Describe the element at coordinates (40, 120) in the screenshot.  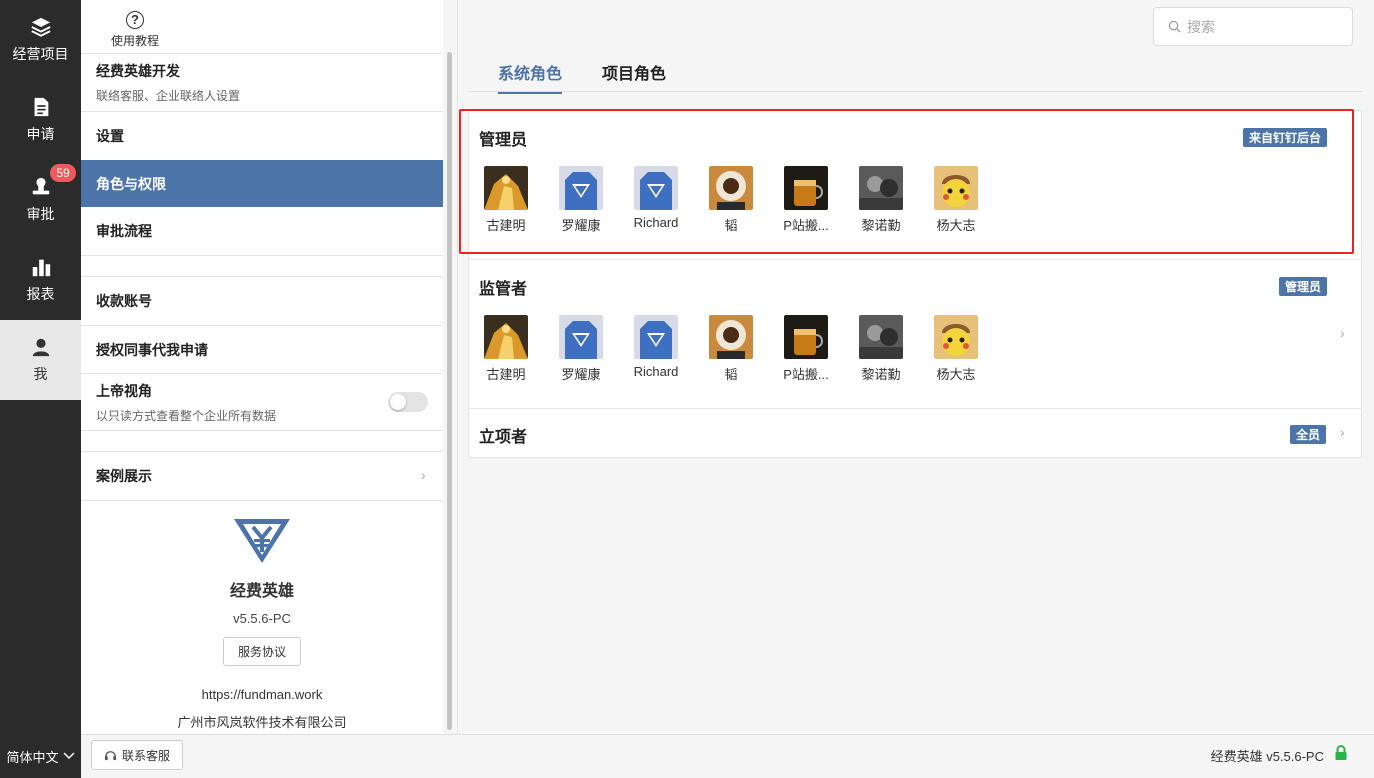
I see `nav-item-apply: 申请` at that location.